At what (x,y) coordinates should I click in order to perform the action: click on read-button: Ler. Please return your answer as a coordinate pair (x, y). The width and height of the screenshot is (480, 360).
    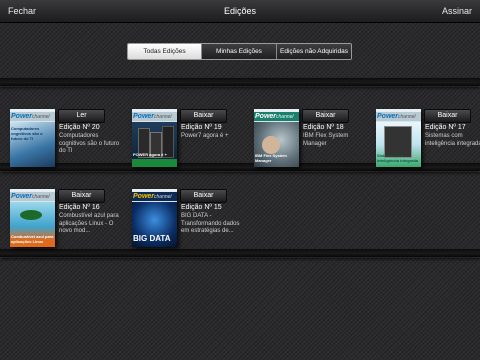
    Looking at the image, I should click on (81, 116).